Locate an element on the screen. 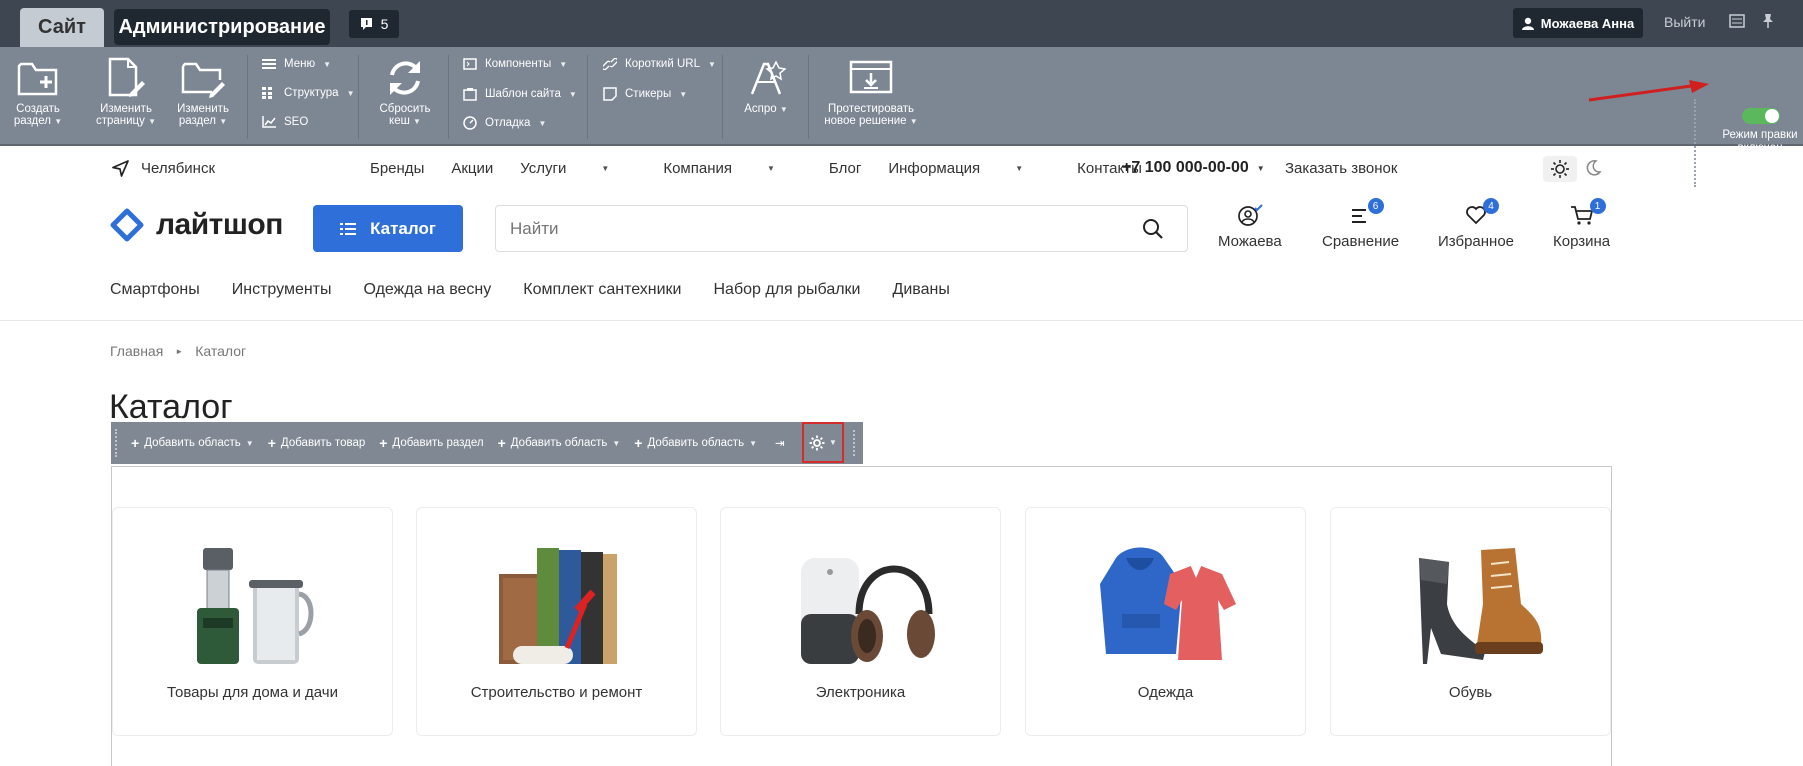  edit-mode-toggle is located at coordinates (1761, 116).